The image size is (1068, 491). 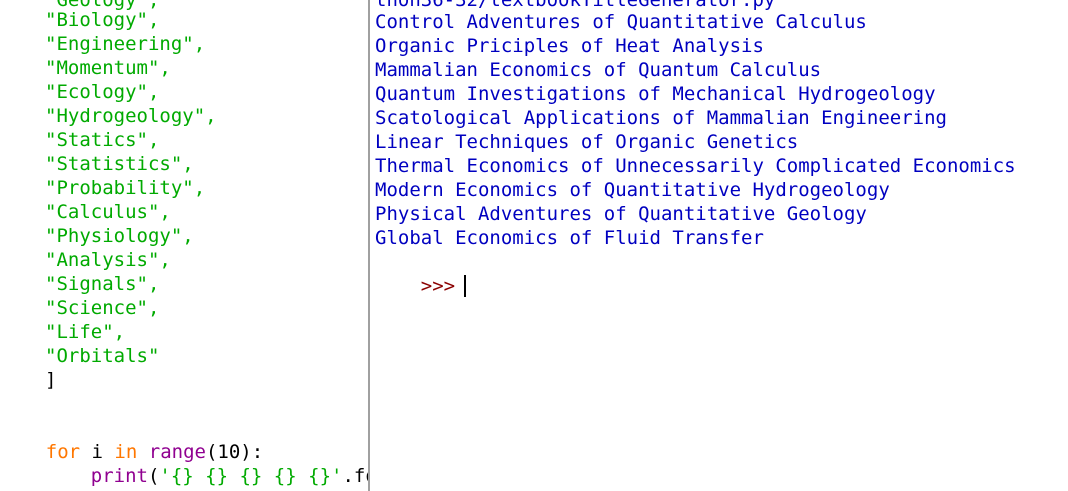 I want to click on shell-prompt: >>>, so click(x=438, y=286).